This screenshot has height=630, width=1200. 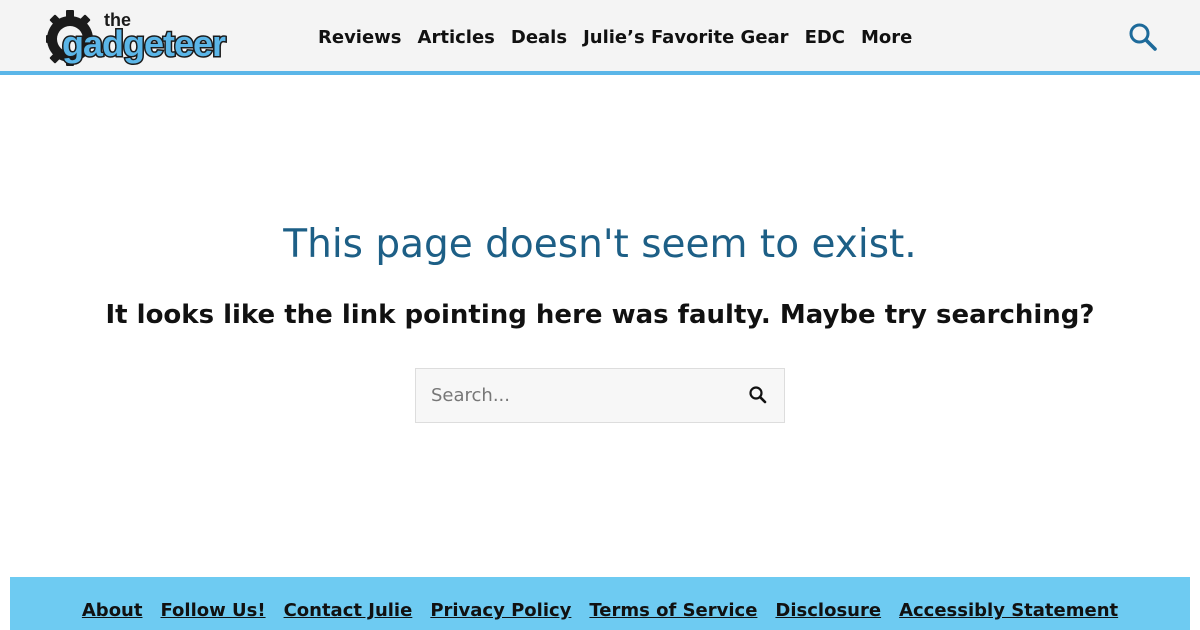 I want to click on footer-link-disclosure: Disclosure, so click(x=828, y=610).